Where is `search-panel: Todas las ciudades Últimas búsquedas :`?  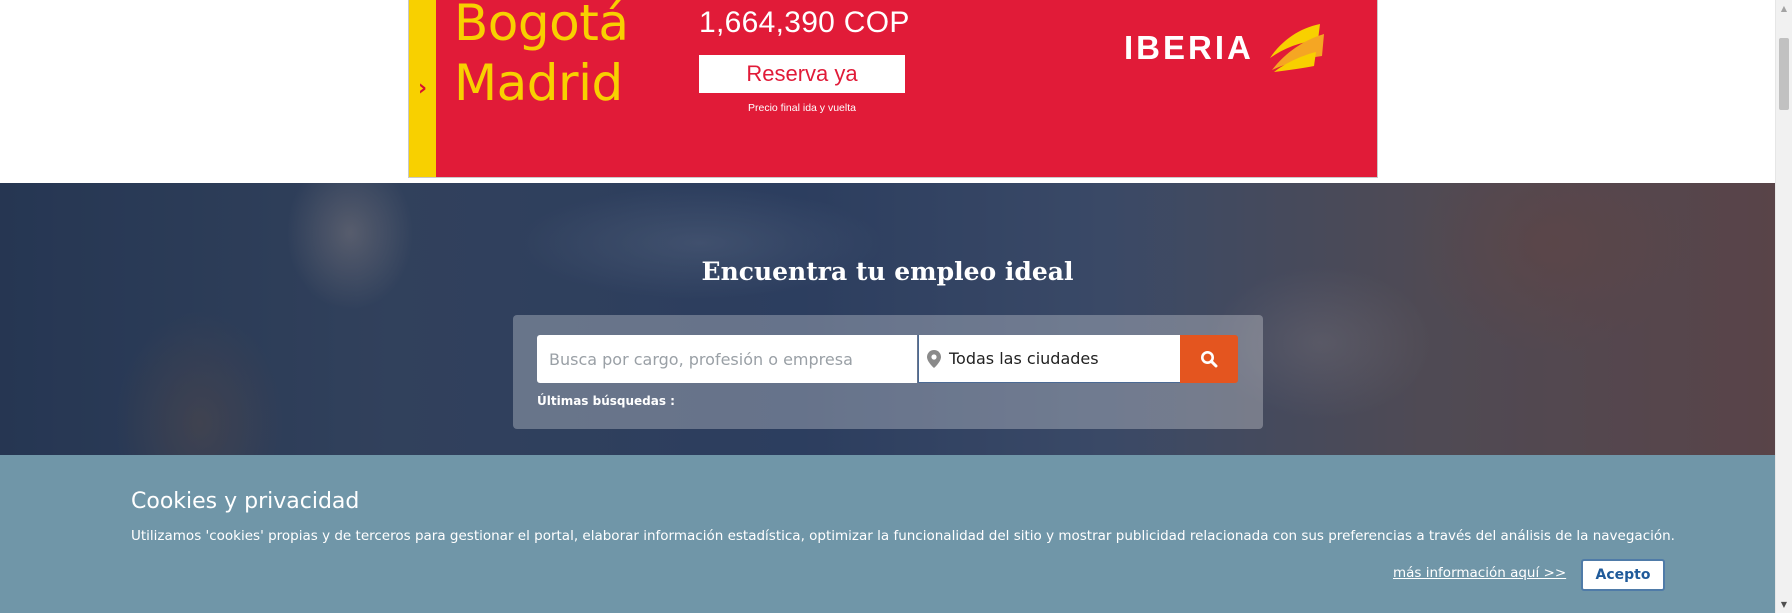
search-panel: Todas las ciudades Últimas búsquedas : is located at coordinates (888, 372).